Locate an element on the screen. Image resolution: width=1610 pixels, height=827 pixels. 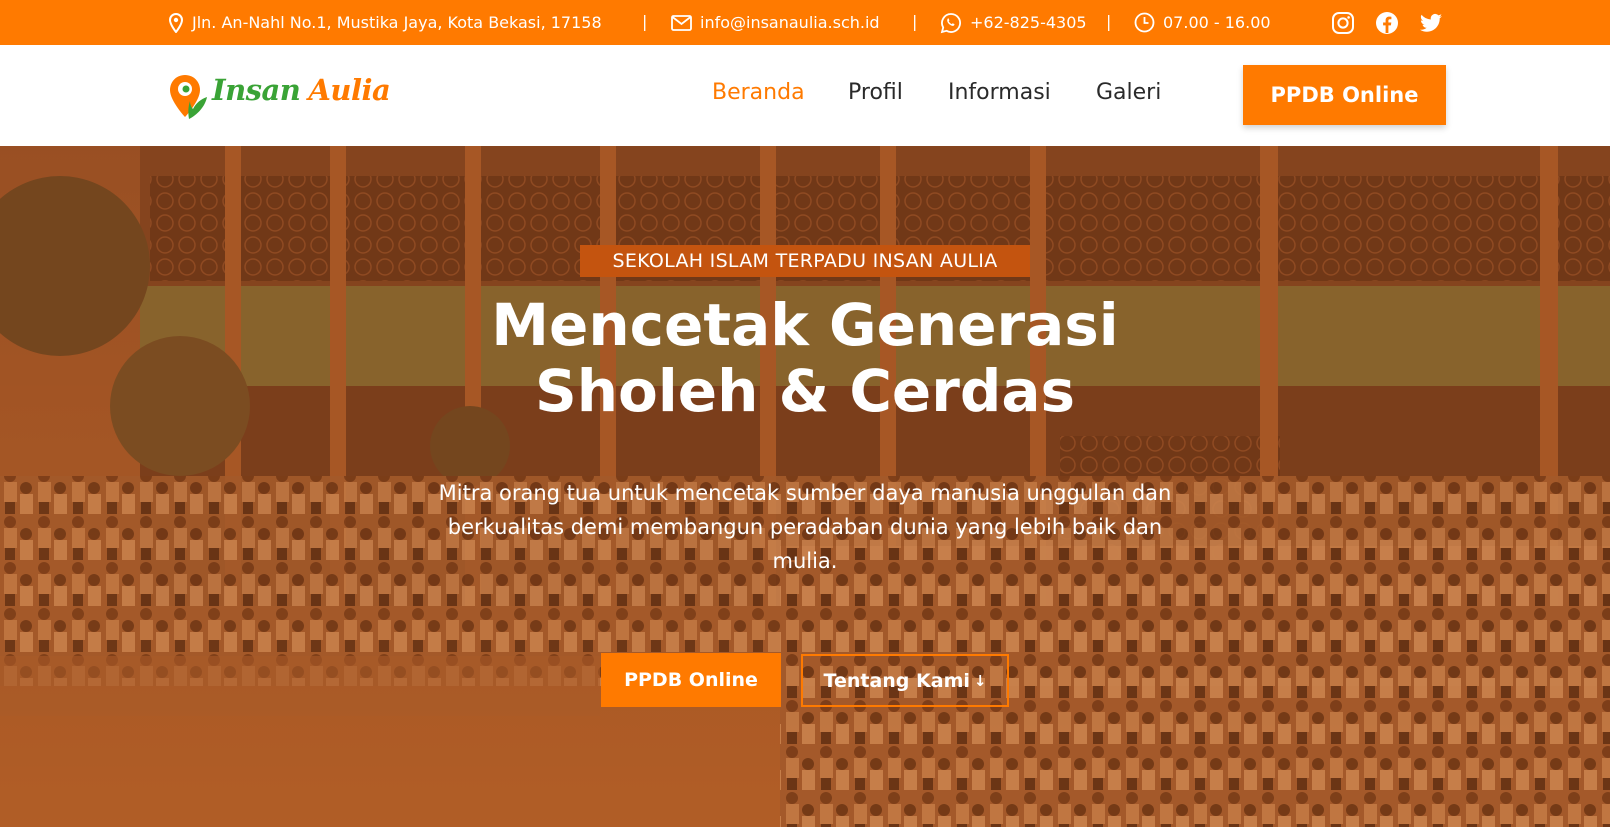
nav-link-informasi: Informasi is located at coordinates (999, 92).